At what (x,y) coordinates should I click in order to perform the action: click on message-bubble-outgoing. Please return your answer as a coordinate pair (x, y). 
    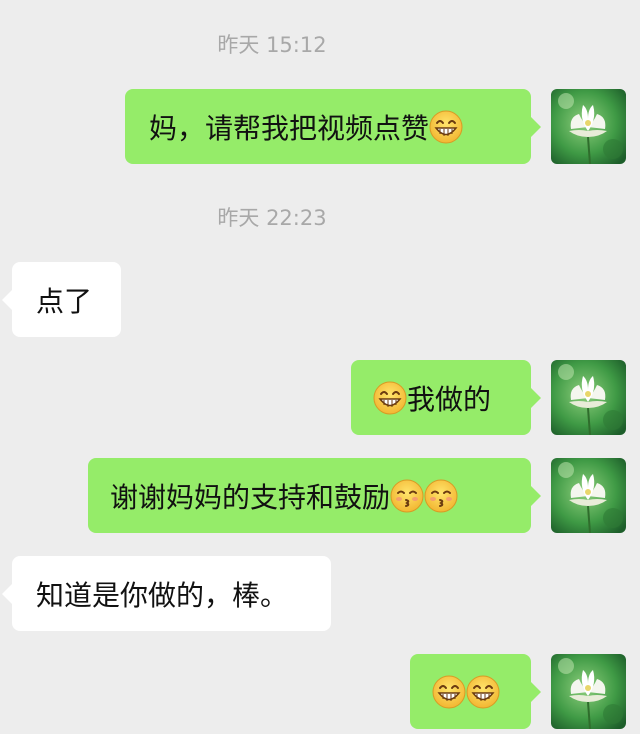
    Looking at the image, I should click on (475, 691).